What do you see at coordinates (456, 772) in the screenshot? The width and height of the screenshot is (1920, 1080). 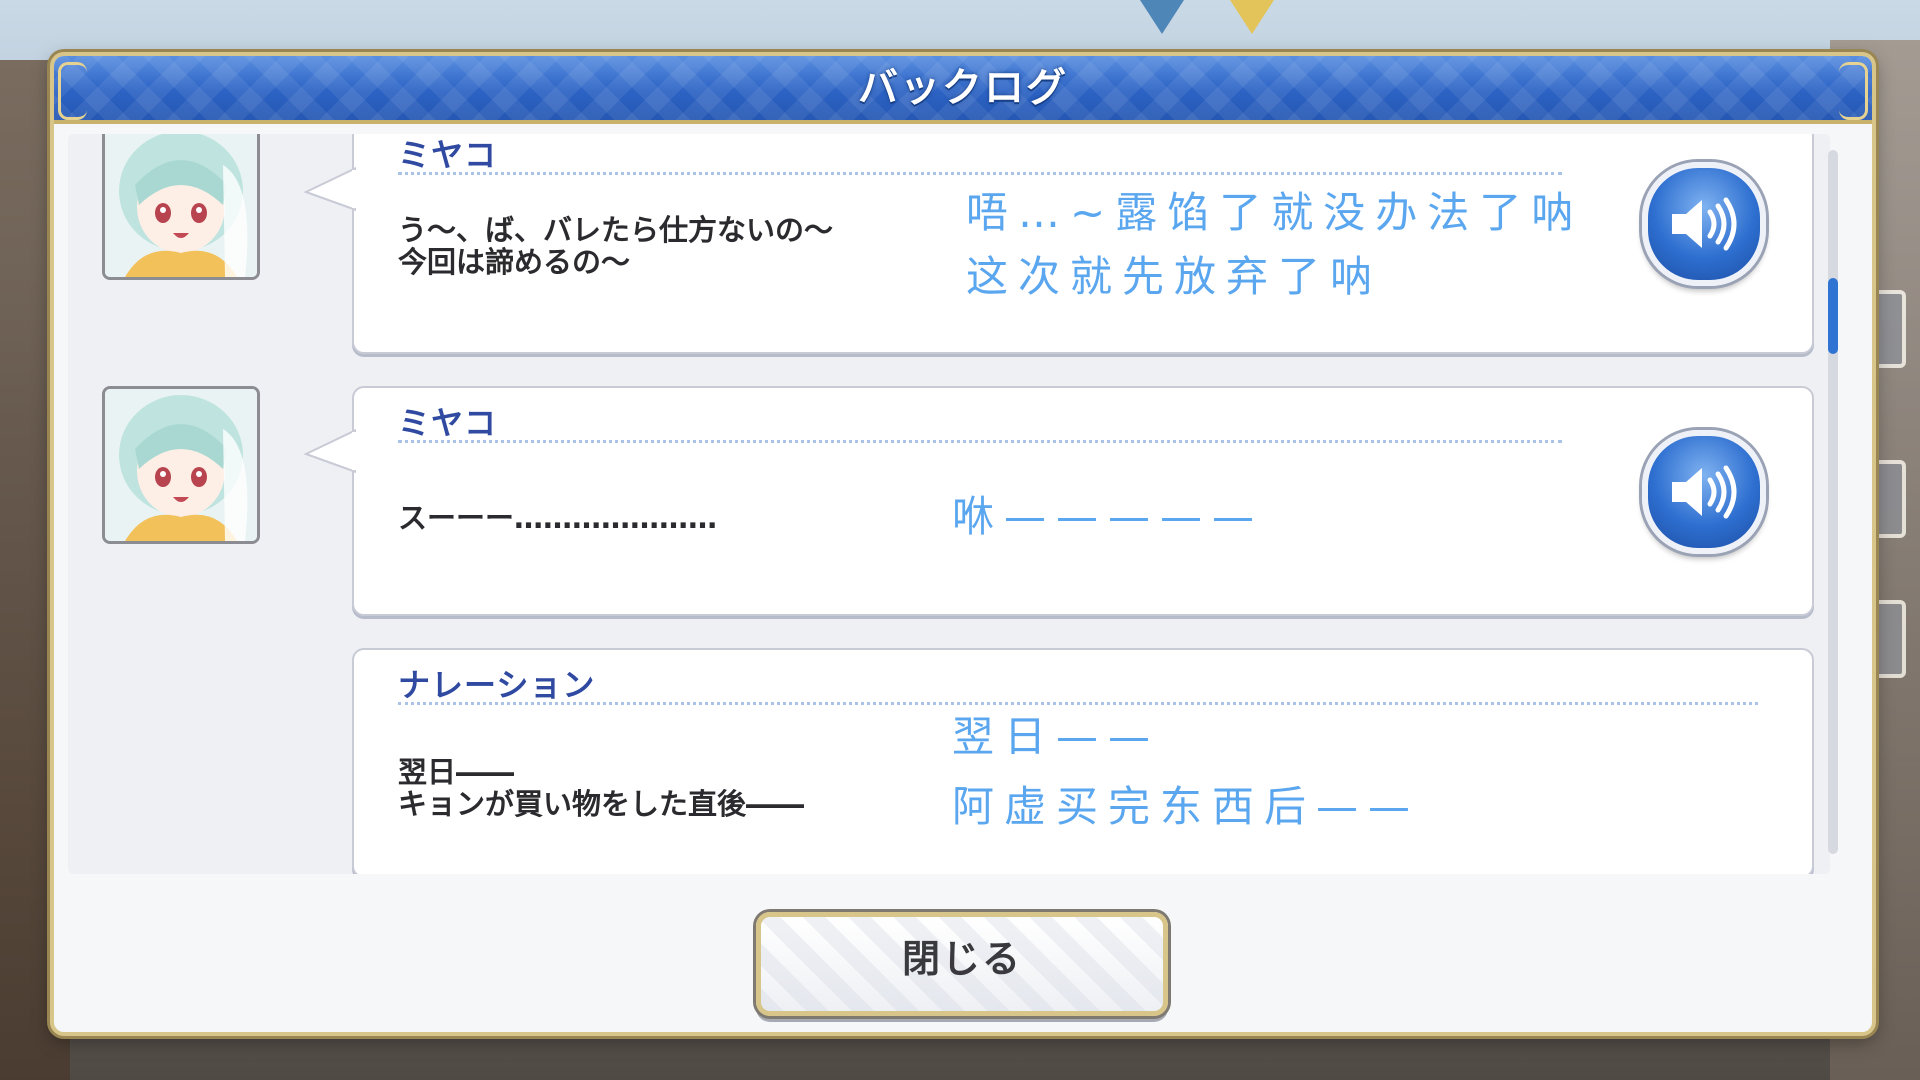 I see `dialogue-text: 翌日――` at bounding box center [456, 772].